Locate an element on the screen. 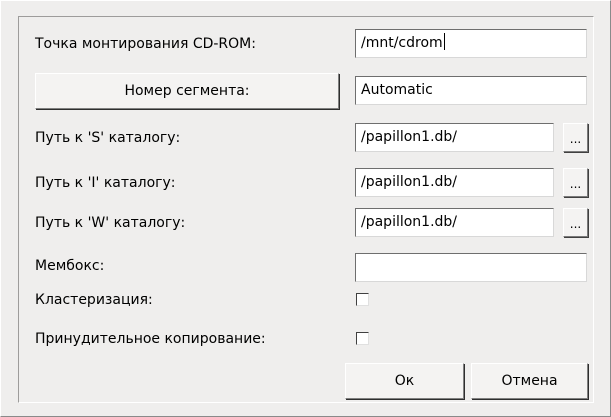 This screenshot has height=417, width=611. mount-point-value: /mnt/cdrom is located at coordinates (402, 43).